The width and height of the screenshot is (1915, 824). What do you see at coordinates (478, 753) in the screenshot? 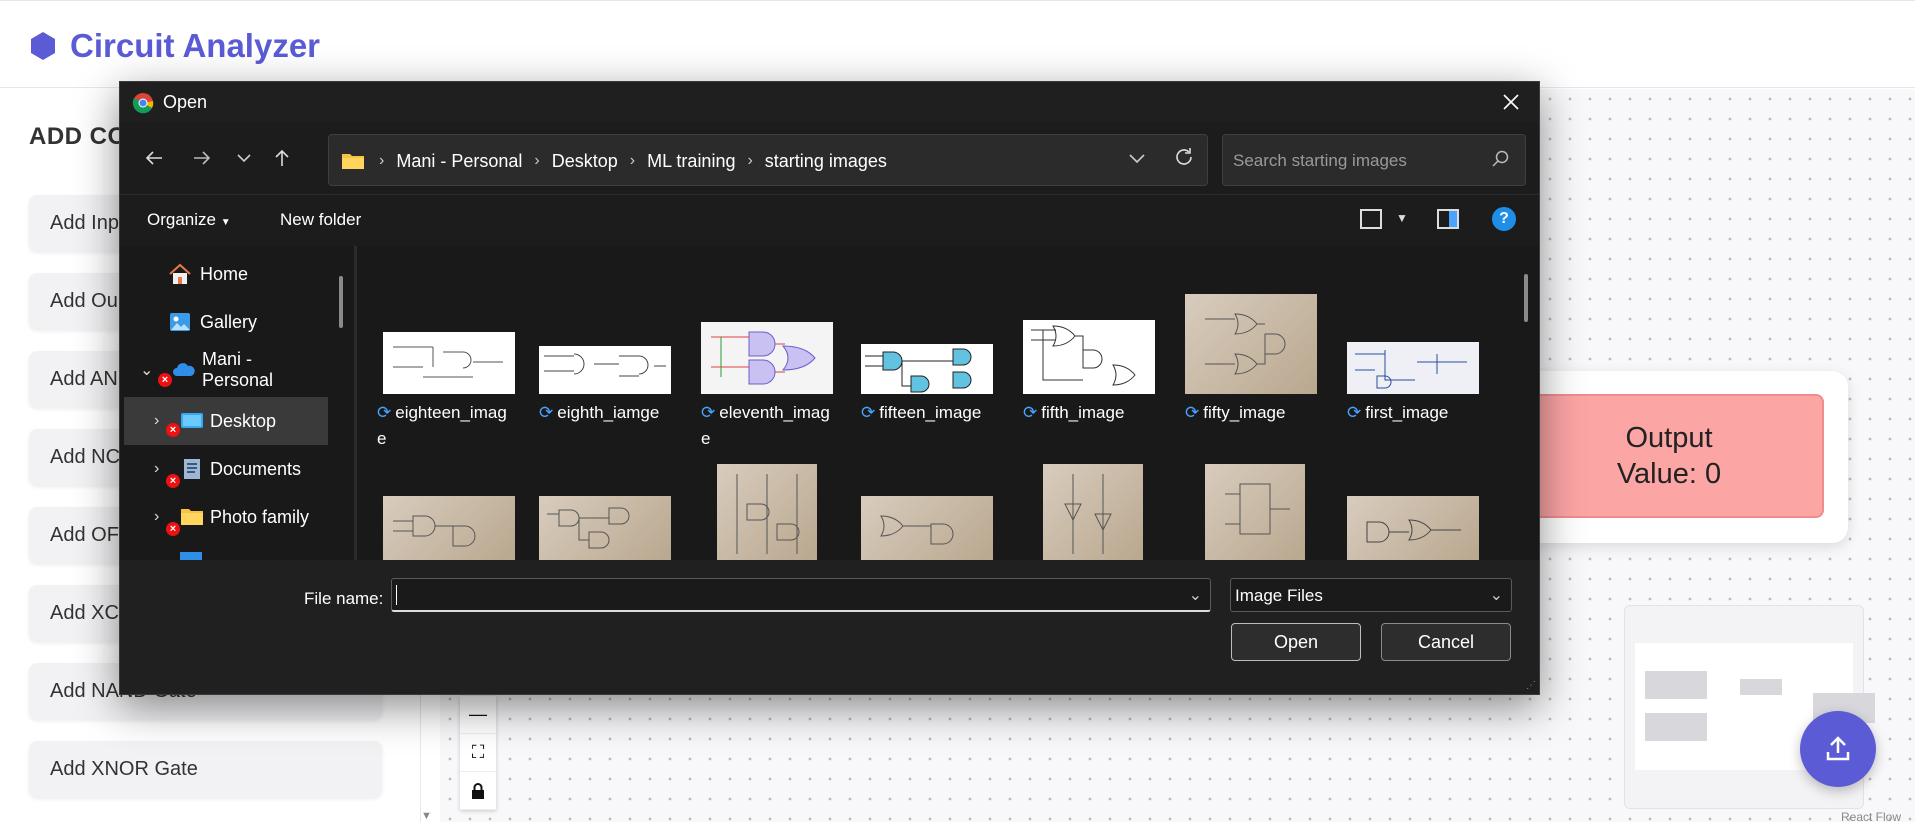
I see `fit-view-button: ⛶` at bounding box center [478, 753].